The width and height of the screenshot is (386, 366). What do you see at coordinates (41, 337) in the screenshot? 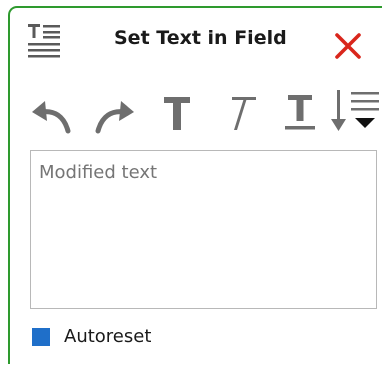
I see `checkbox-checked-icon` at bounding box center [41, 337].